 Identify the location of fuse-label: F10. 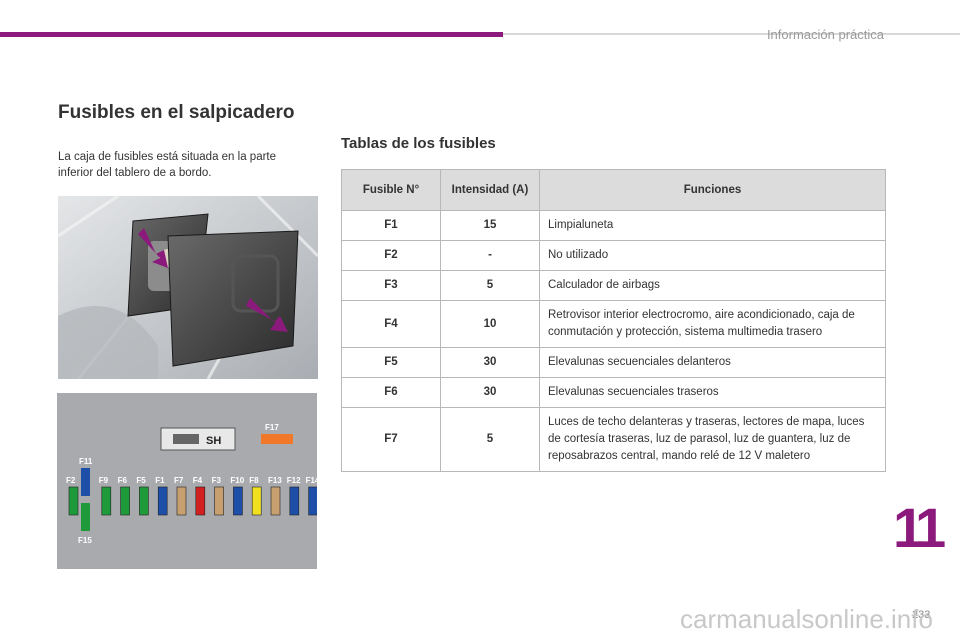
(237, 480).